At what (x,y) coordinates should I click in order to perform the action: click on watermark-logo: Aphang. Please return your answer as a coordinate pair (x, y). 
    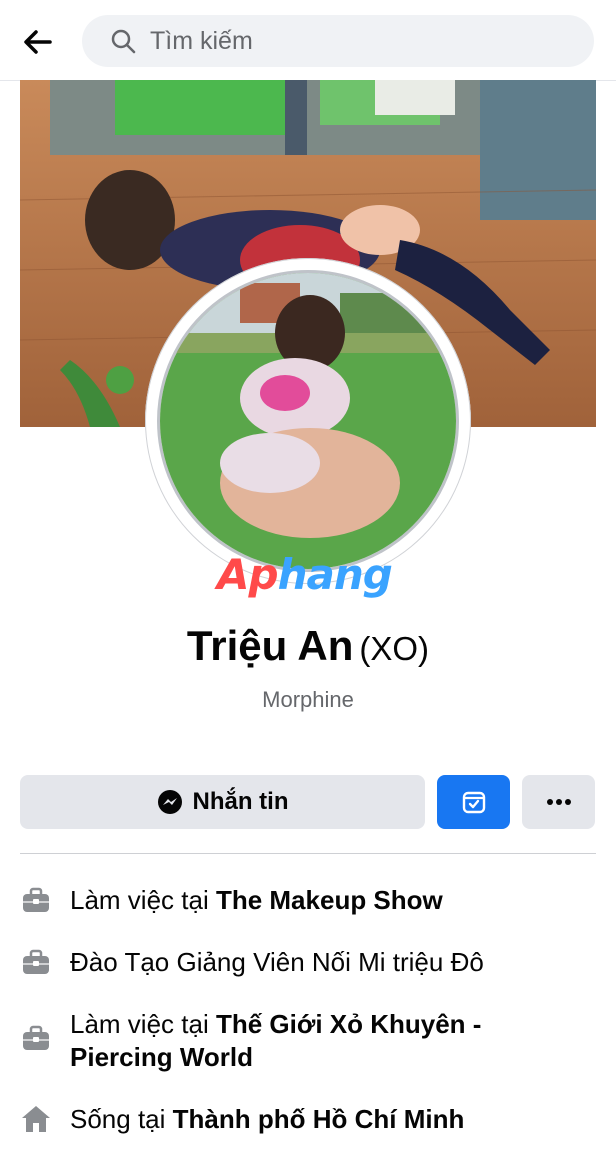
    Looking at the image, I should click on (305, 574).